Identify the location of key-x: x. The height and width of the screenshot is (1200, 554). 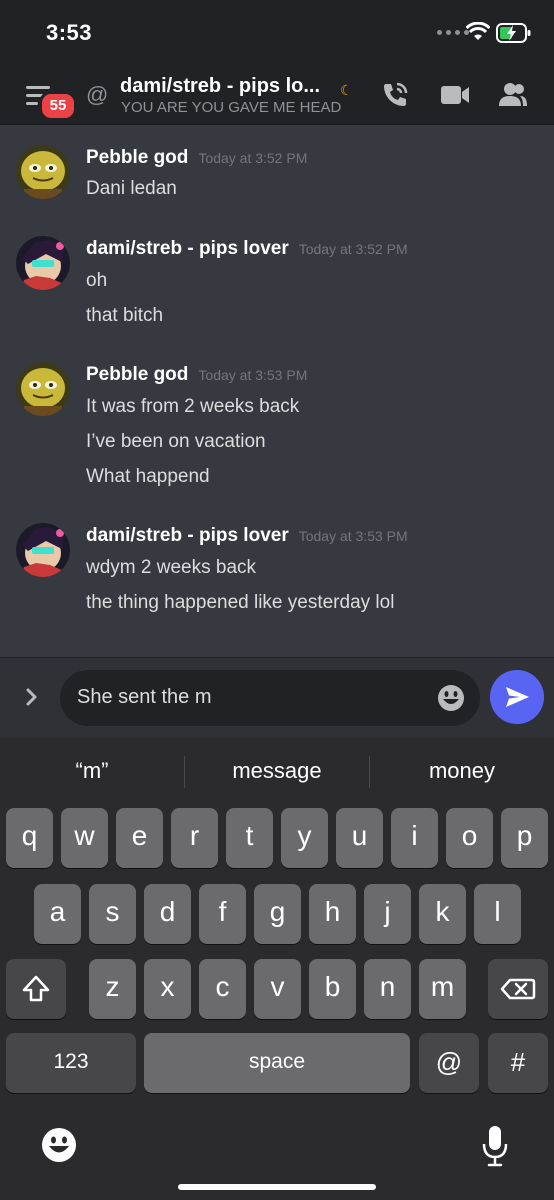
(167, 989).